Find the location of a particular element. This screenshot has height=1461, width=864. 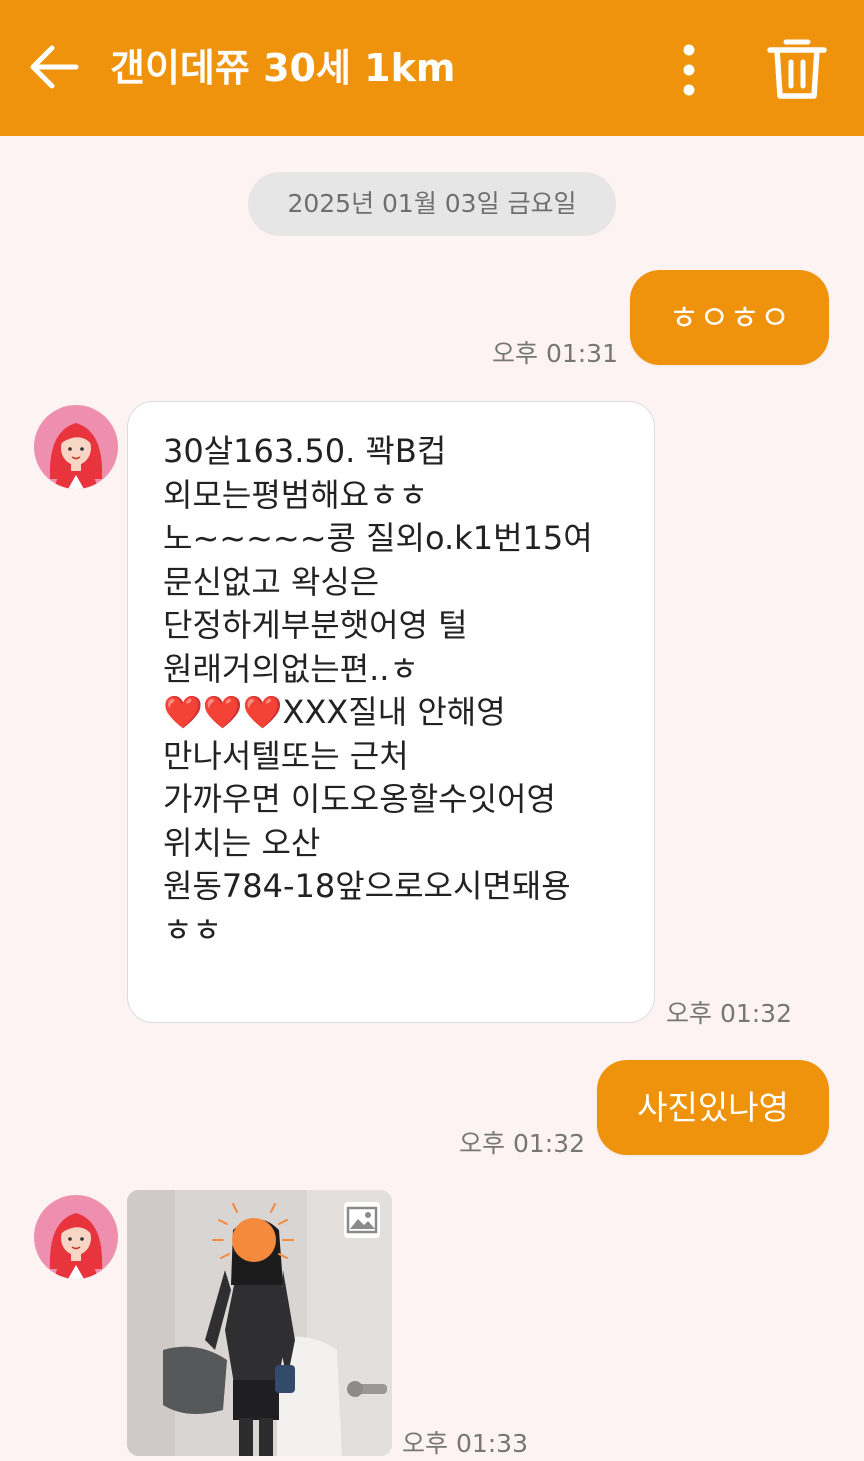

message-text: ㅎㅇㅎㅇ is located at coordinates (729, 317).